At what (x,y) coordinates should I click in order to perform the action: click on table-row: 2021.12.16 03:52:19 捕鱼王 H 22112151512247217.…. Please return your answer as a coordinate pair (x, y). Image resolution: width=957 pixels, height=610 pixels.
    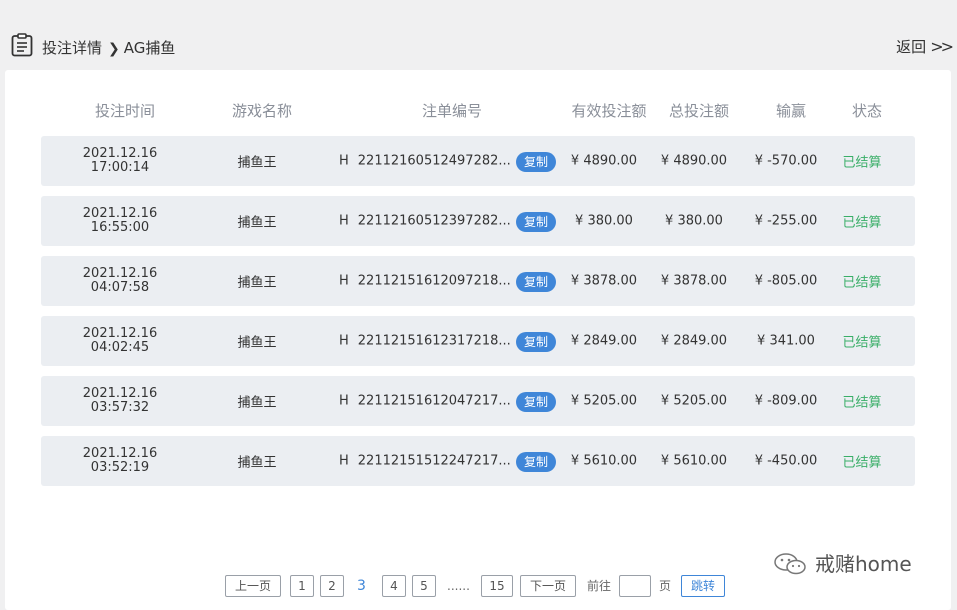
    Looking at the image, I should click on (478, 461).